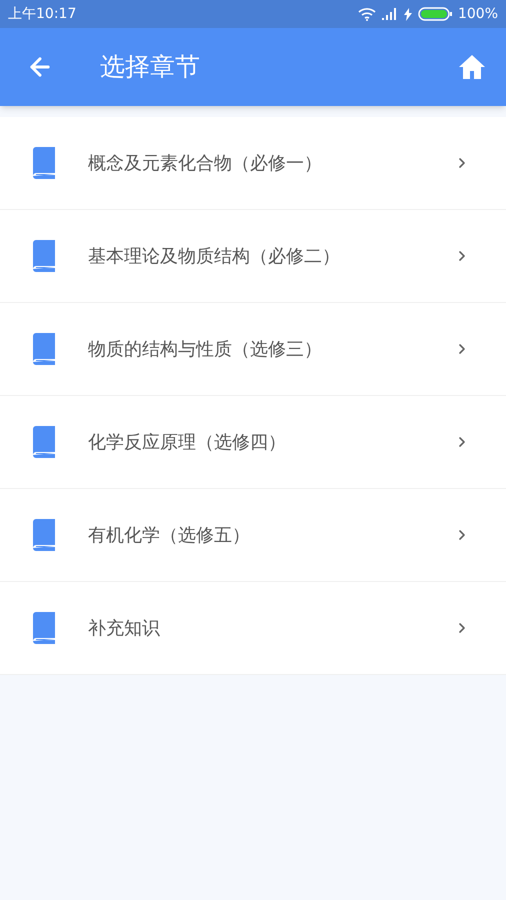 The width and height of the screenshot is (506, 900). What do you see at coordinates (435, 14) in the screenshot?
I see `battery-icon` at bounding box center [435, 14].